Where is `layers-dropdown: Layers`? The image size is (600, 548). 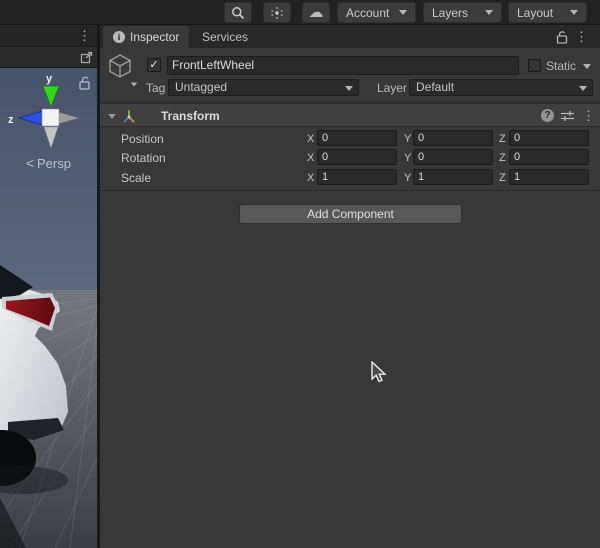
layers-dropdown: Layers is located at coordinates (462, 12).